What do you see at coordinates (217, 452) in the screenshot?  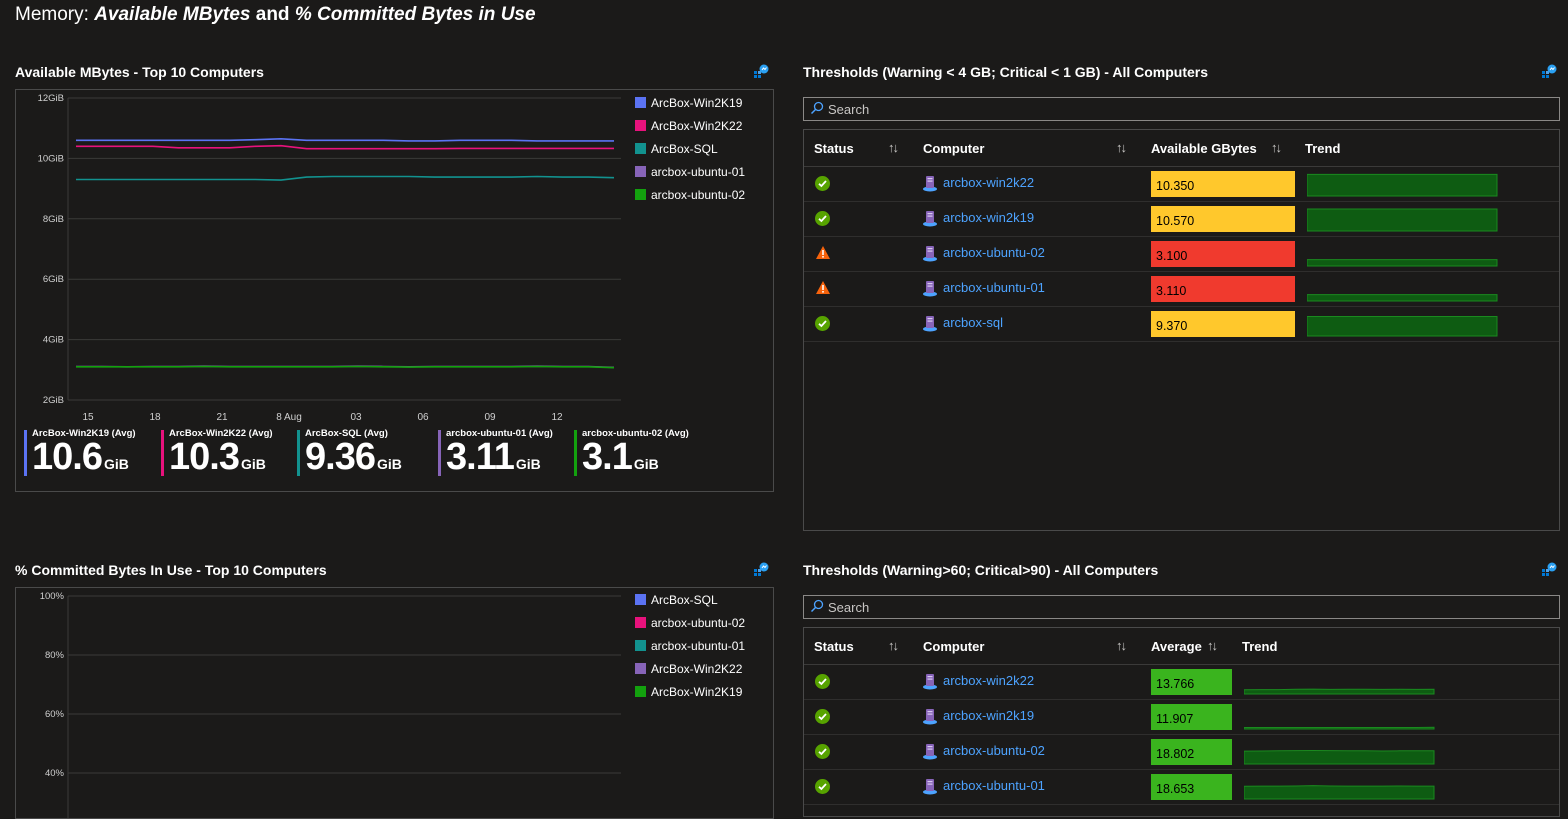 I see `kpi-tile: ArcBox-Win2K22 (Avg) 10.3 GiB` at bounding box center [217, 452].